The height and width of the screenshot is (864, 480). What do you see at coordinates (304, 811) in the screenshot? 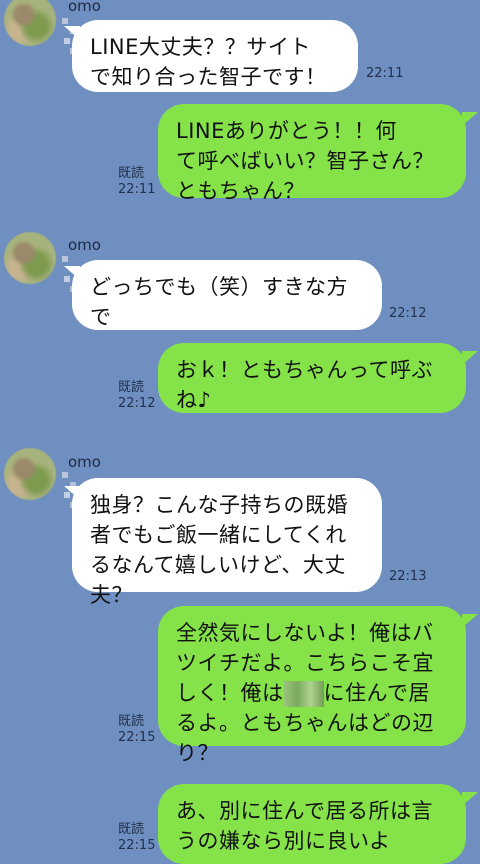
I see `message-line: あ、別に住んで居る所は言` at bounding box center [304, 811].